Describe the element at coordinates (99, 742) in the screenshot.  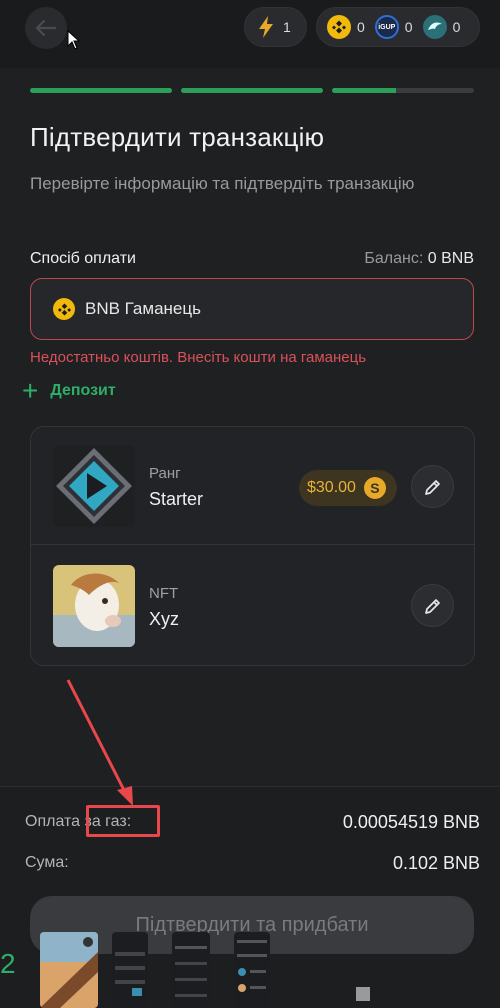
I see `annotation-arrow` at that location.